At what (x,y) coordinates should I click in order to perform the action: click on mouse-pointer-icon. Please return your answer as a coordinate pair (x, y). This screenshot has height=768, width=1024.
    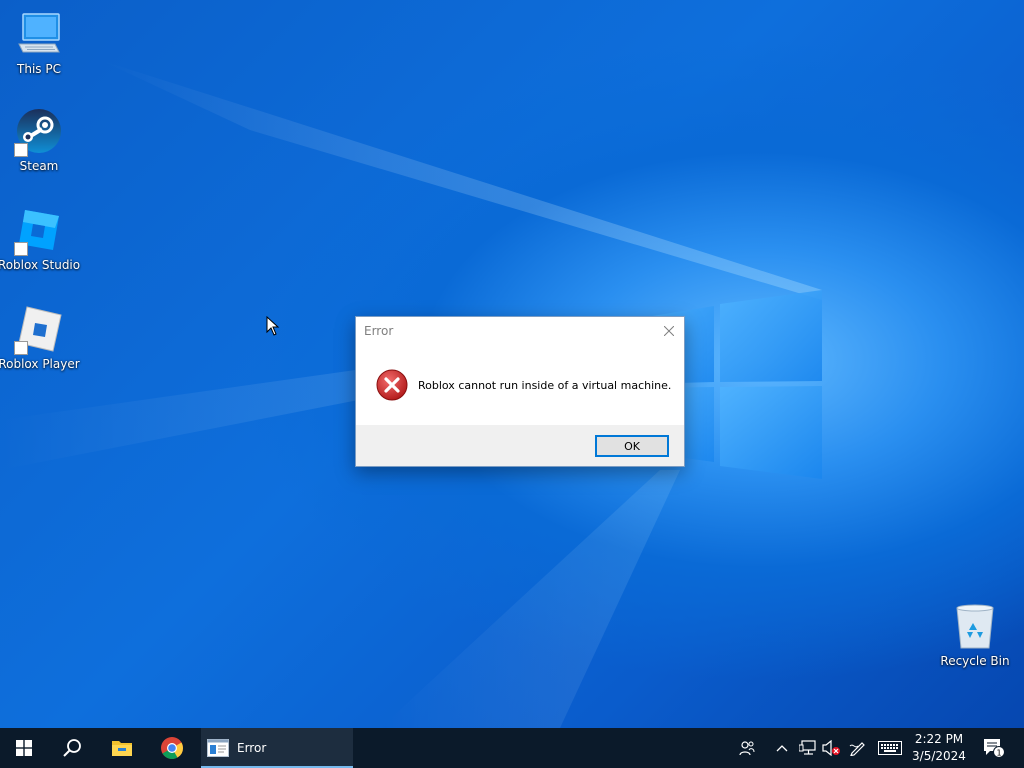
    Looking at the image, I should click on (273, 326).